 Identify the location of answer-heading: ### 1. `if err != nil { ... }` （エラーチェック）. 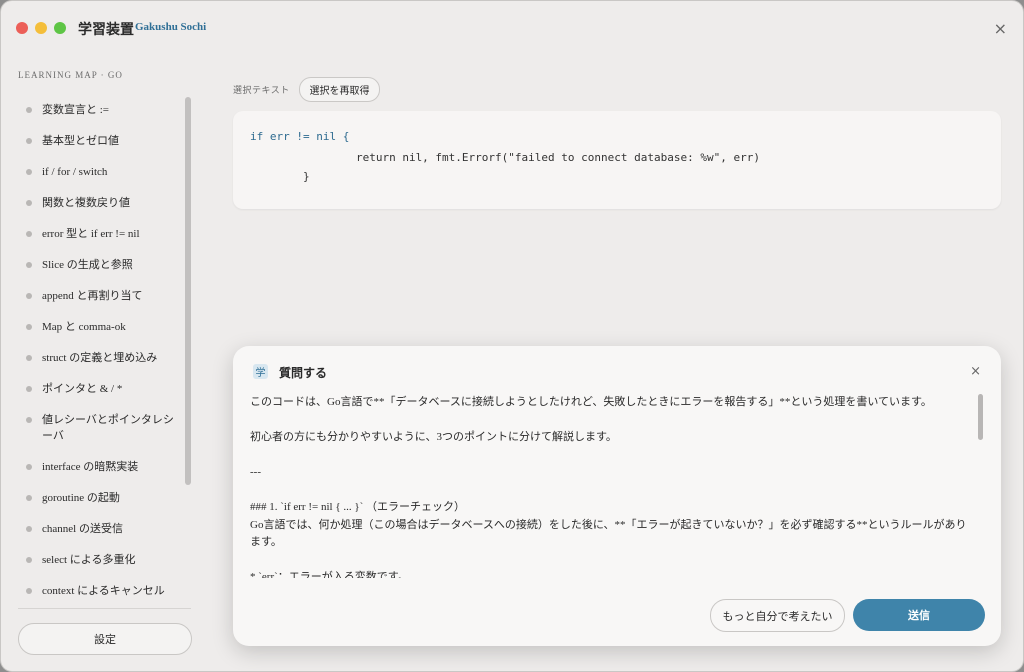
(358, 507).